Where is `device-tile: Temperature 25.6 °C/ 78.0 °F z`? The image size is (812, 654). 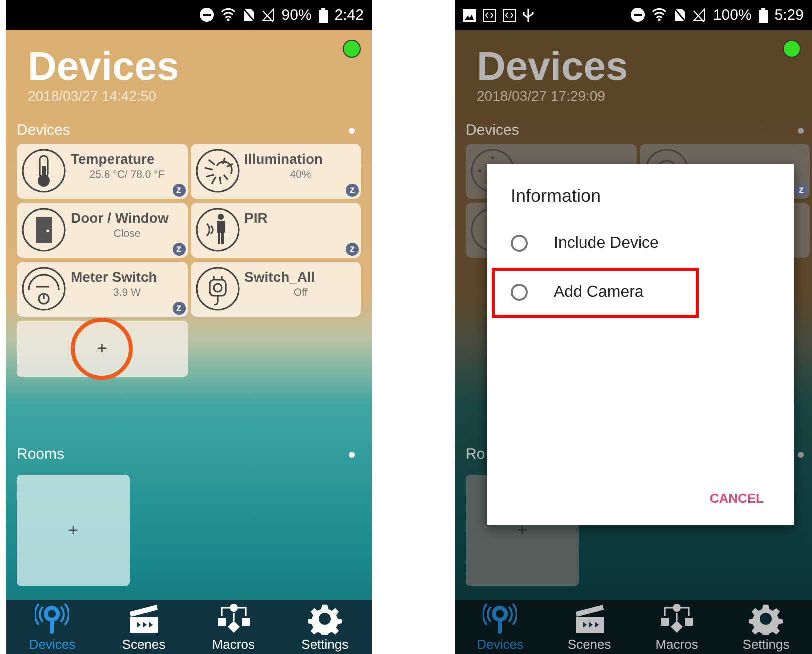
device-tile: Temperature 25.6 °C/ 78.0 °F z is located at coordinates (102, 171).